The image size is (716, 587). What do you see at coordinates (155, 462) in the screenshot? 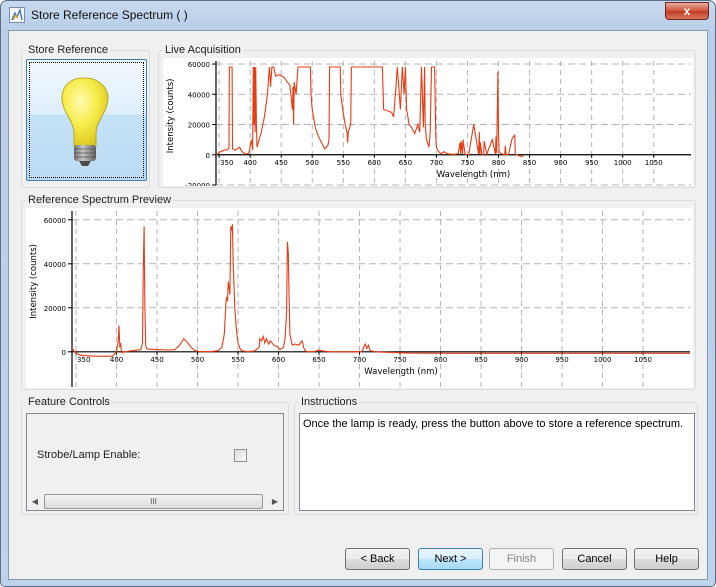
I see `feature-controls-panel: Strobe/Lamp Enable: ◀ III ▶` at bounding box center [155, 462].